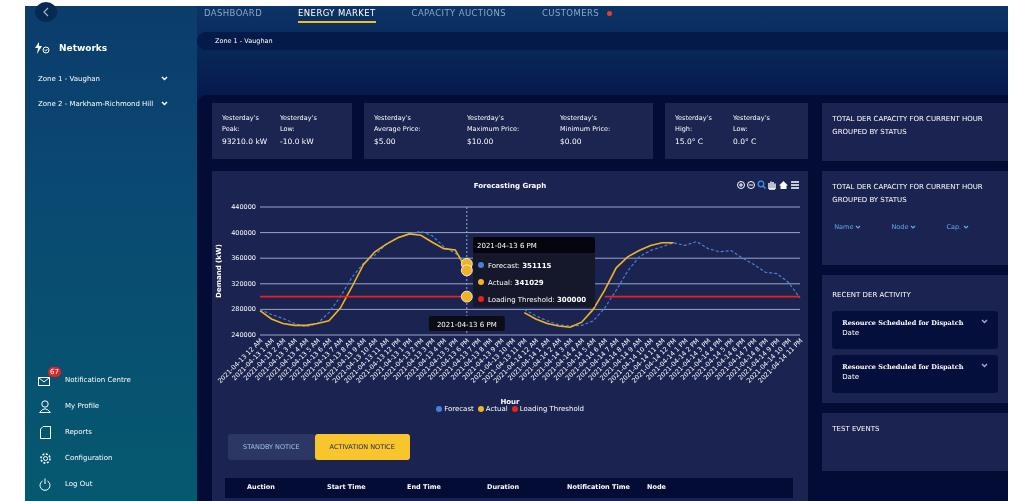 Image resolution: width=1015 pixels, height=501 pixels. What do you see at coordinates (772, 185) in the screenshot?
I see `hand-icon` at bounding box center [772, 185].